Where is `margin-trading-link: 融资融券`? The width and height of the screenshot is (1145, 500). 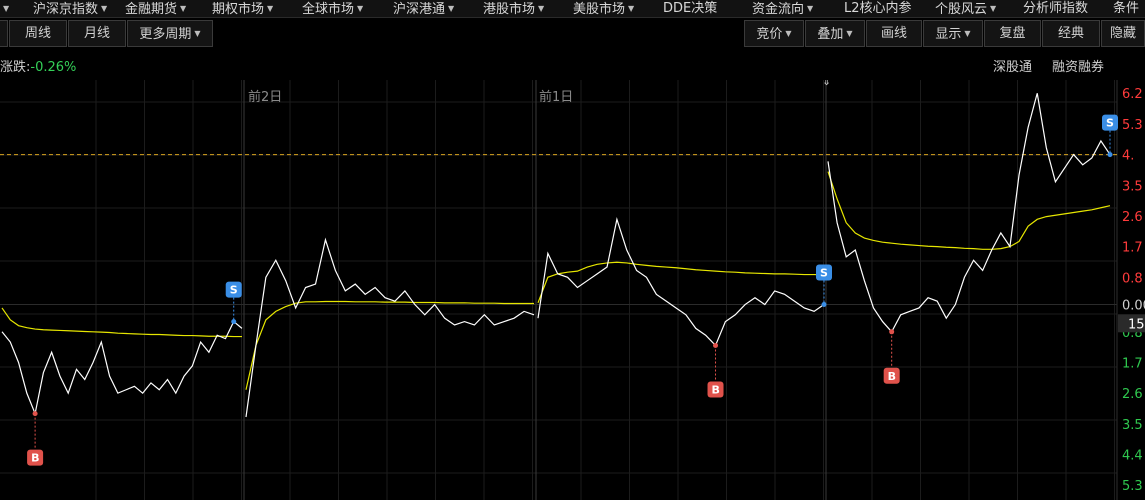
margin-trading-link: 融资融券 is located at coordinates (1078, 65).